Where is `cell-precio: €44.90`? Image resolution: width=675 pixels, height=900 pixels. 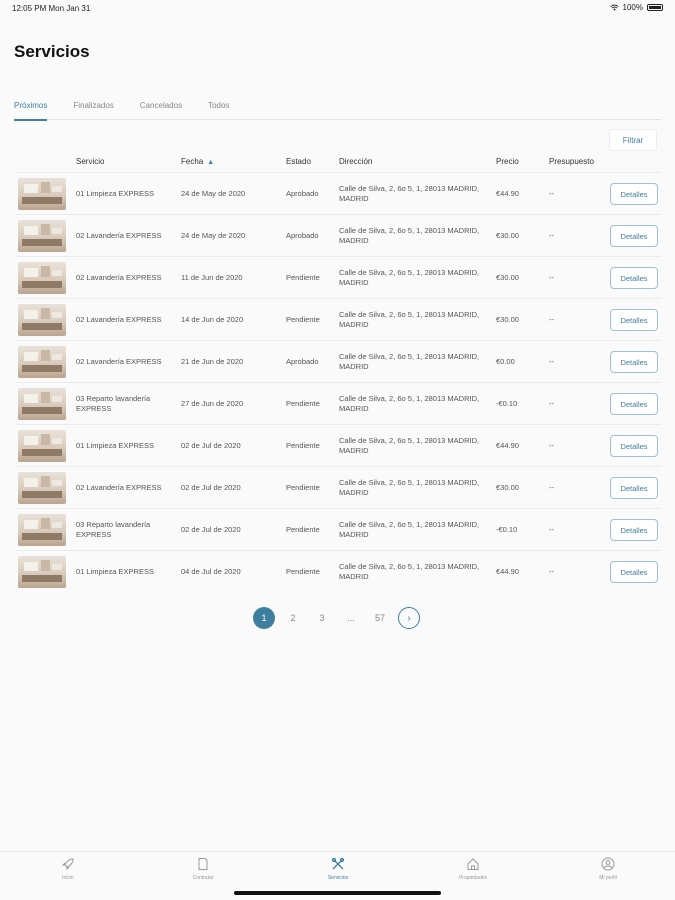 cell-precio: €44.90 is located at coordinates (507, 193).